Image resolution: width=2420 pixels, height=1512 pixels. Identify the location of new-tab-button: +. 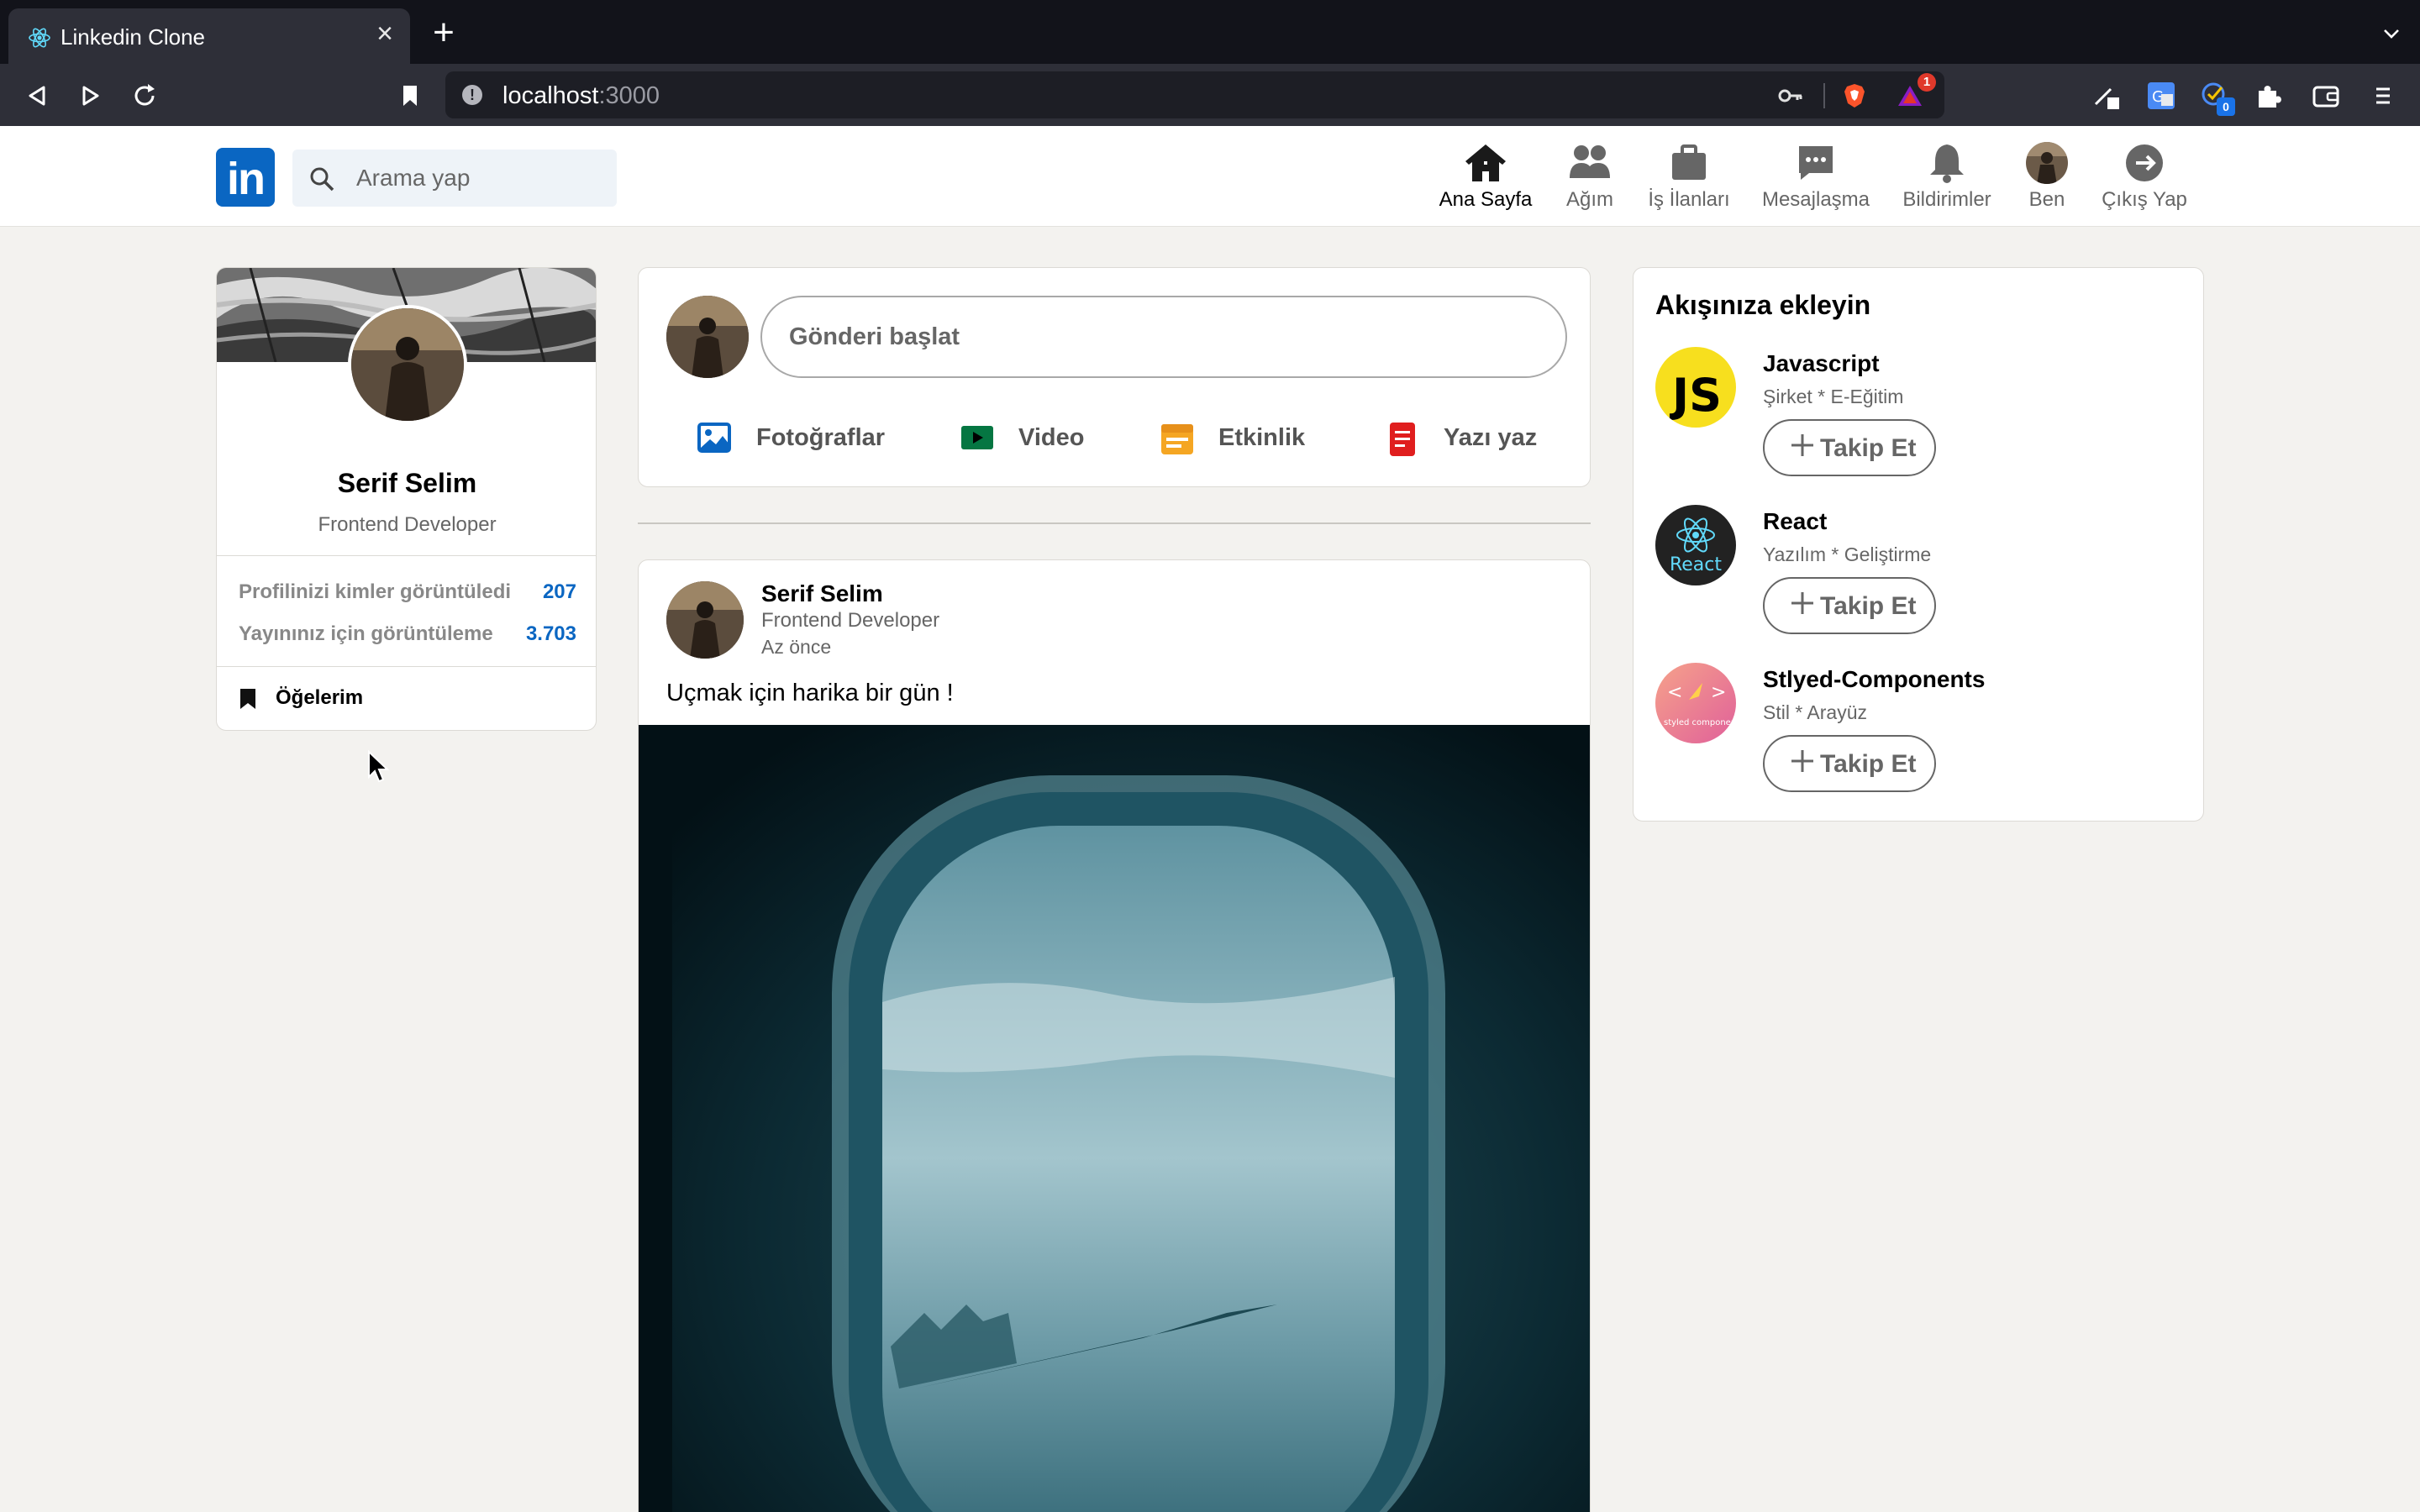
(444, 32).